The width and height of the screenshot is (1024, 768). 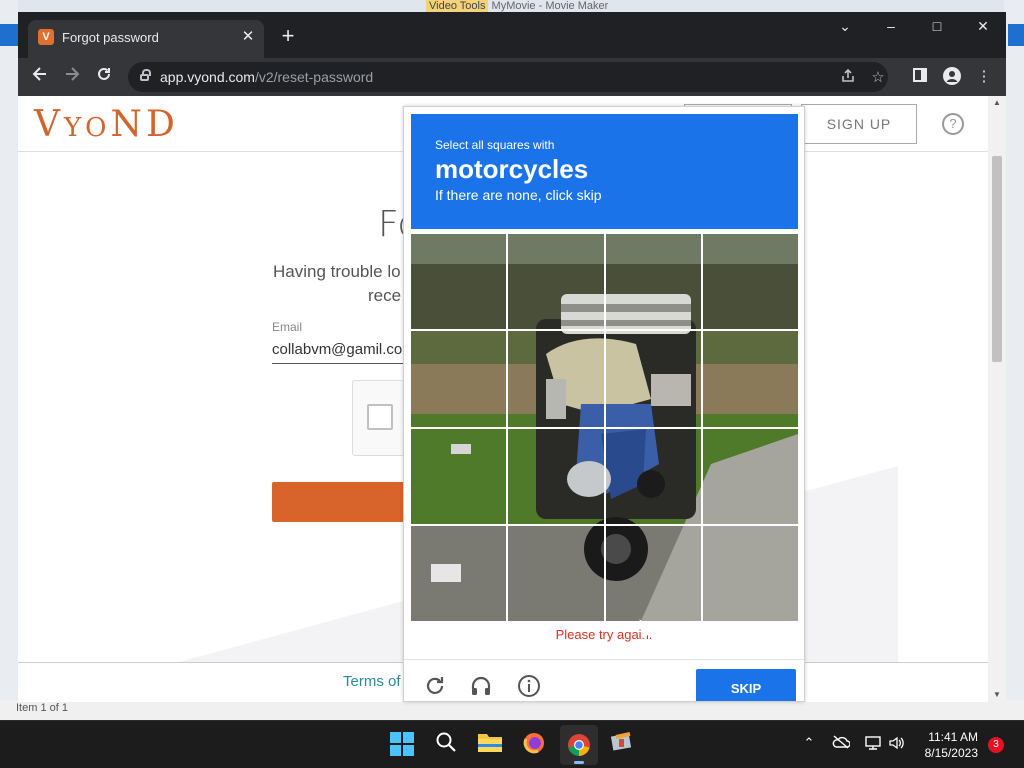 I want to click on minimize-button: –, so click(x=891, y=26).